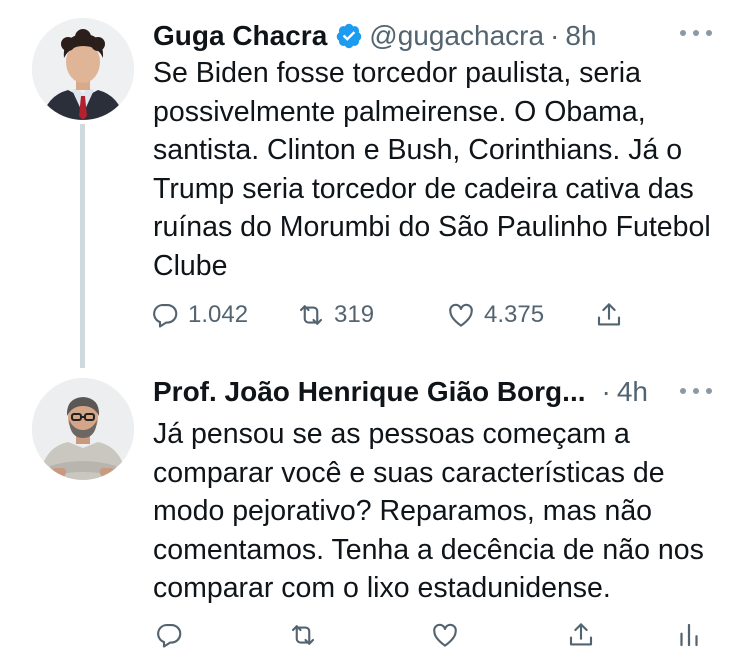  What do you see at coordinates (218, 314) in the screenshot?
I see `reply-count: 1.042` at bounding box center [218, 314].